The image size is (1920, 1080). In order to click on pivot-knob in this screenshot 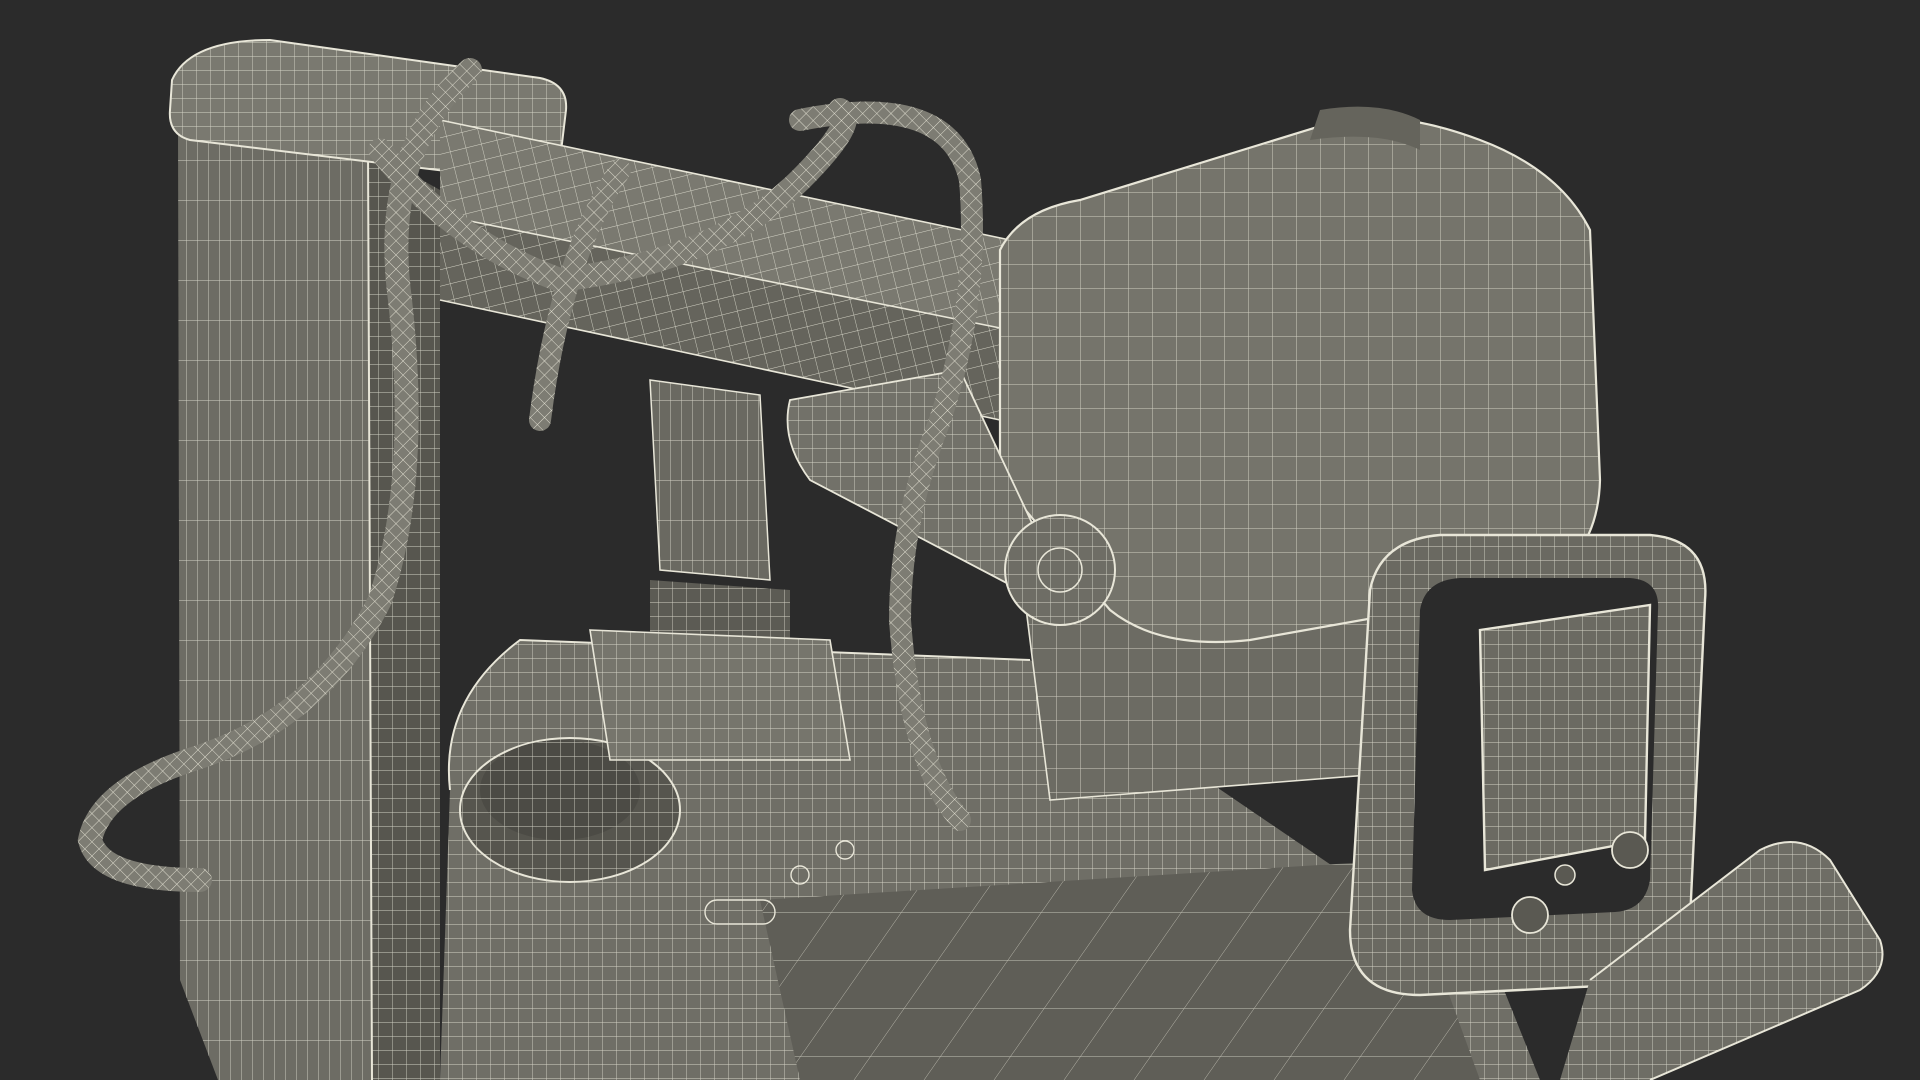, I will do `click(1060, 570)`.